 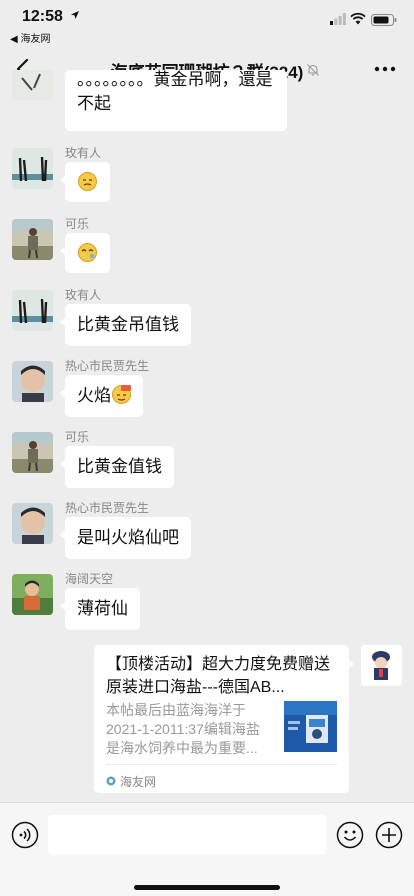 I want to click on home-indicator, so click(x=207, y=887).